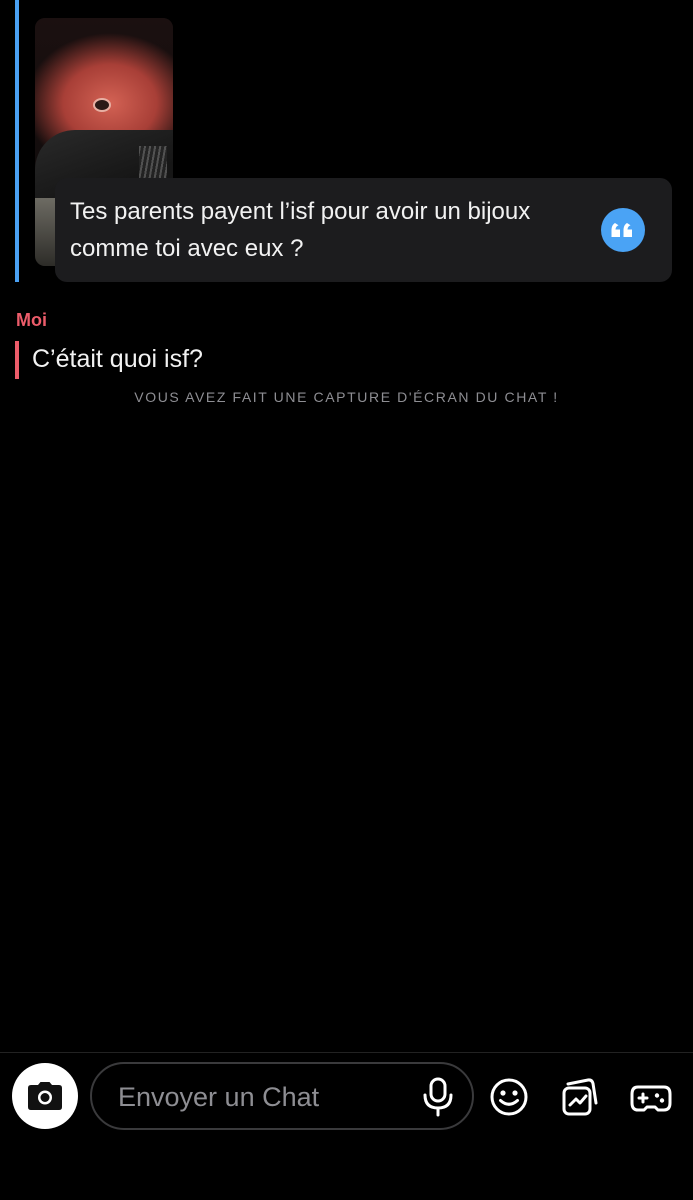  Describe the element at coordinates (17, 141) in the screenshot. I see `friend-message-accent-bar` at that location.